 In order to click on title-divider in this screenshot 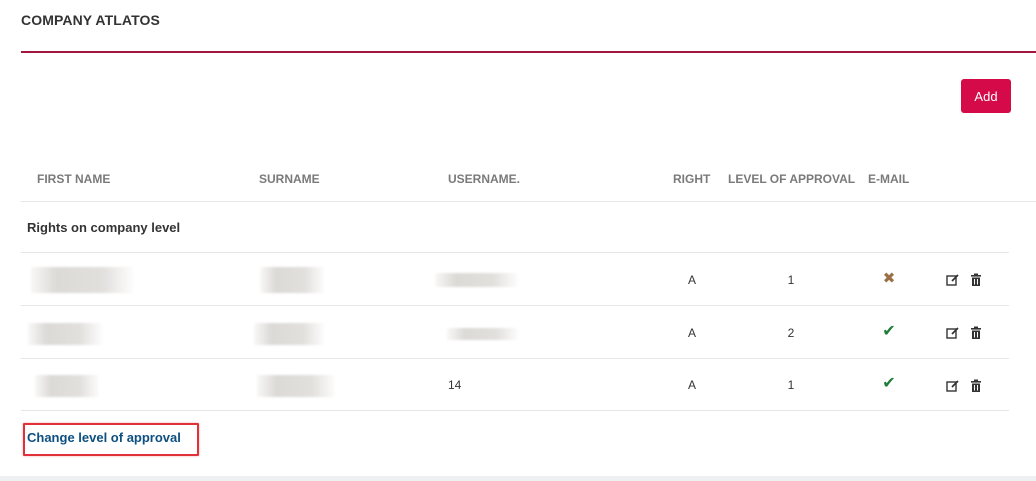, I will do `click(528, 52)`.